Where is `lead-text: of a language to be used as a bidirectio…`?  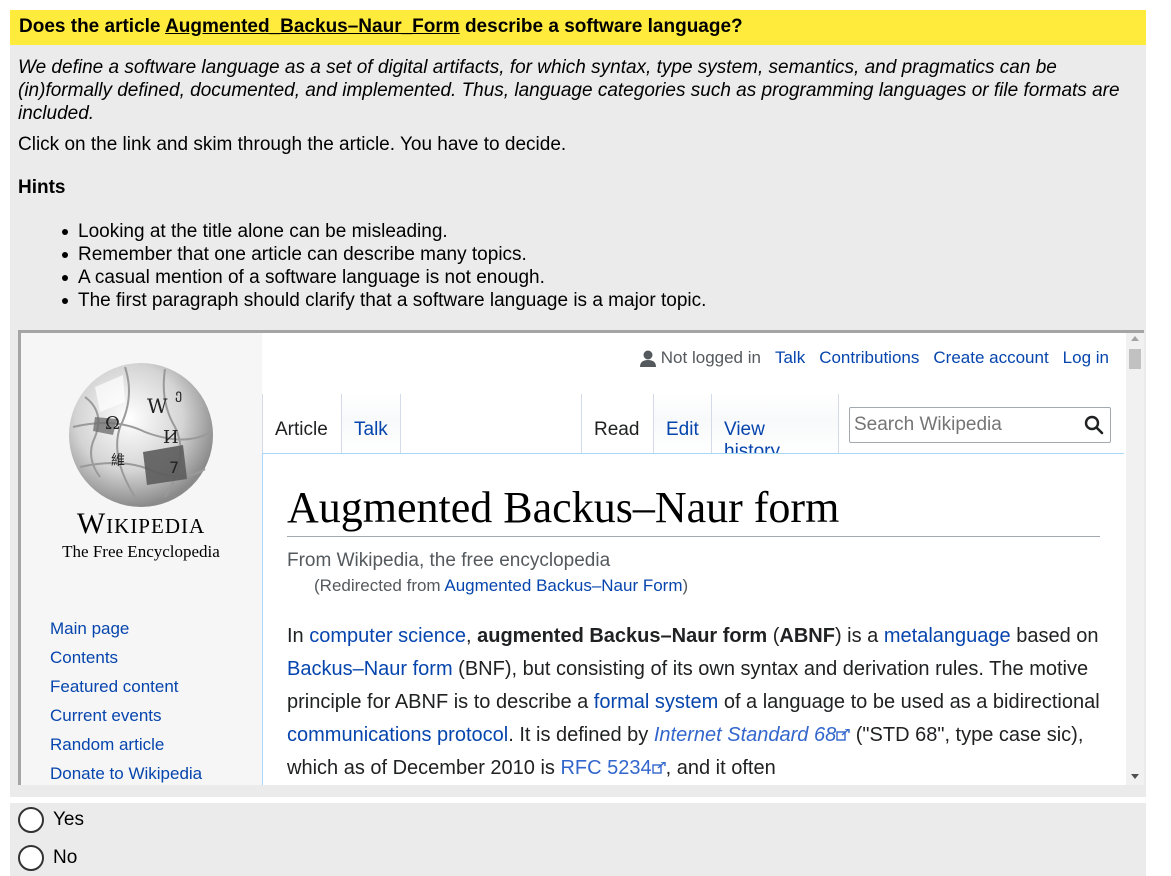
lead-text: of a language to be used as a bidirectio… is located at coordinates (909, 702).